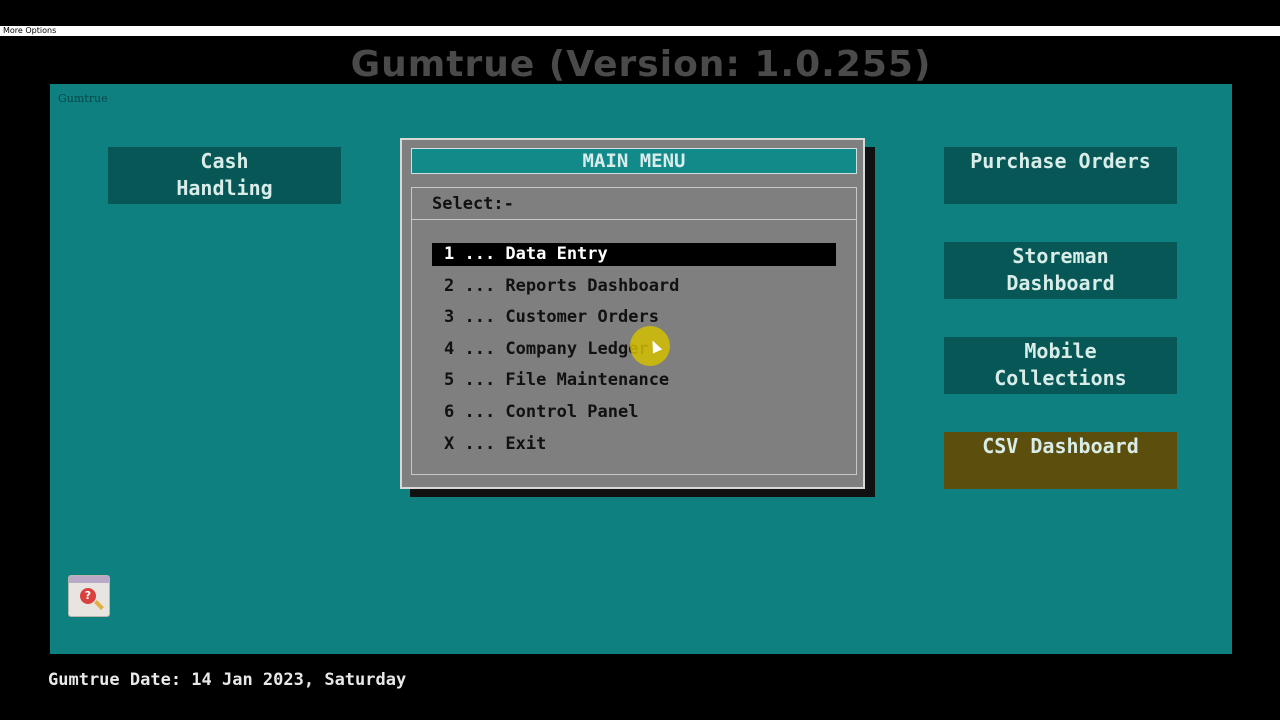  I want to click on app-title: Gumtrue (Version: 1.0.255), so click(641, 64).